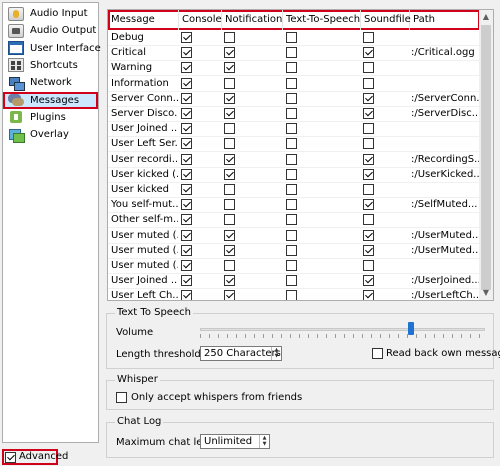  I want to click on scroll-up-icon: ▲, so click(486, 17).